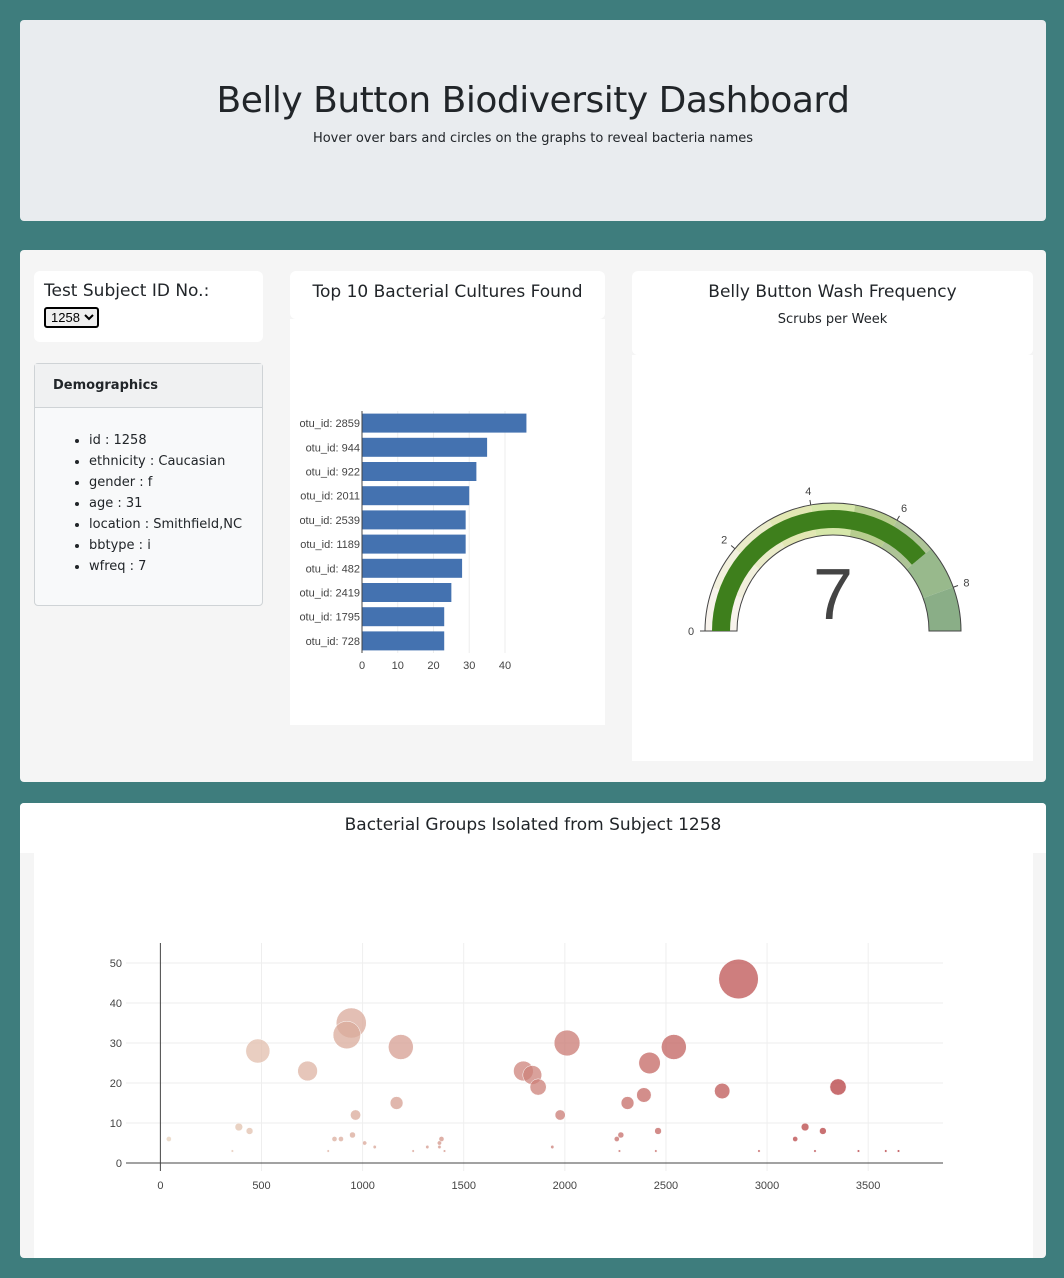 Image resolution: width=1064 pixels, height=1278 pixels. Describe the element at coordinates (447, 292) in the screenshot. I see `bar-chart-title: Top 10 Bacterial Cultures Found` at that location.